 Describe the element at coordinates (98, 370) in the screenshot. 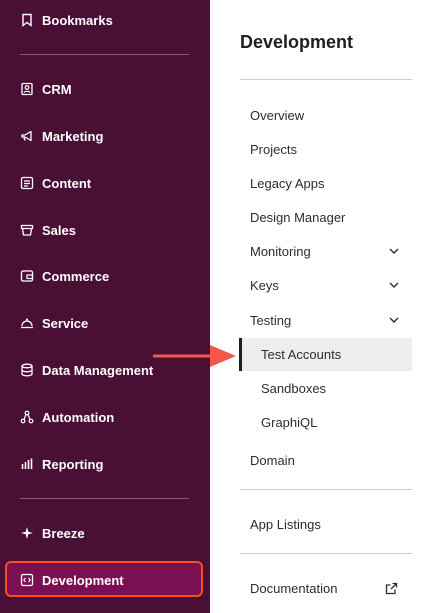

I see `sidebar-item-label: Data Management` at that location.